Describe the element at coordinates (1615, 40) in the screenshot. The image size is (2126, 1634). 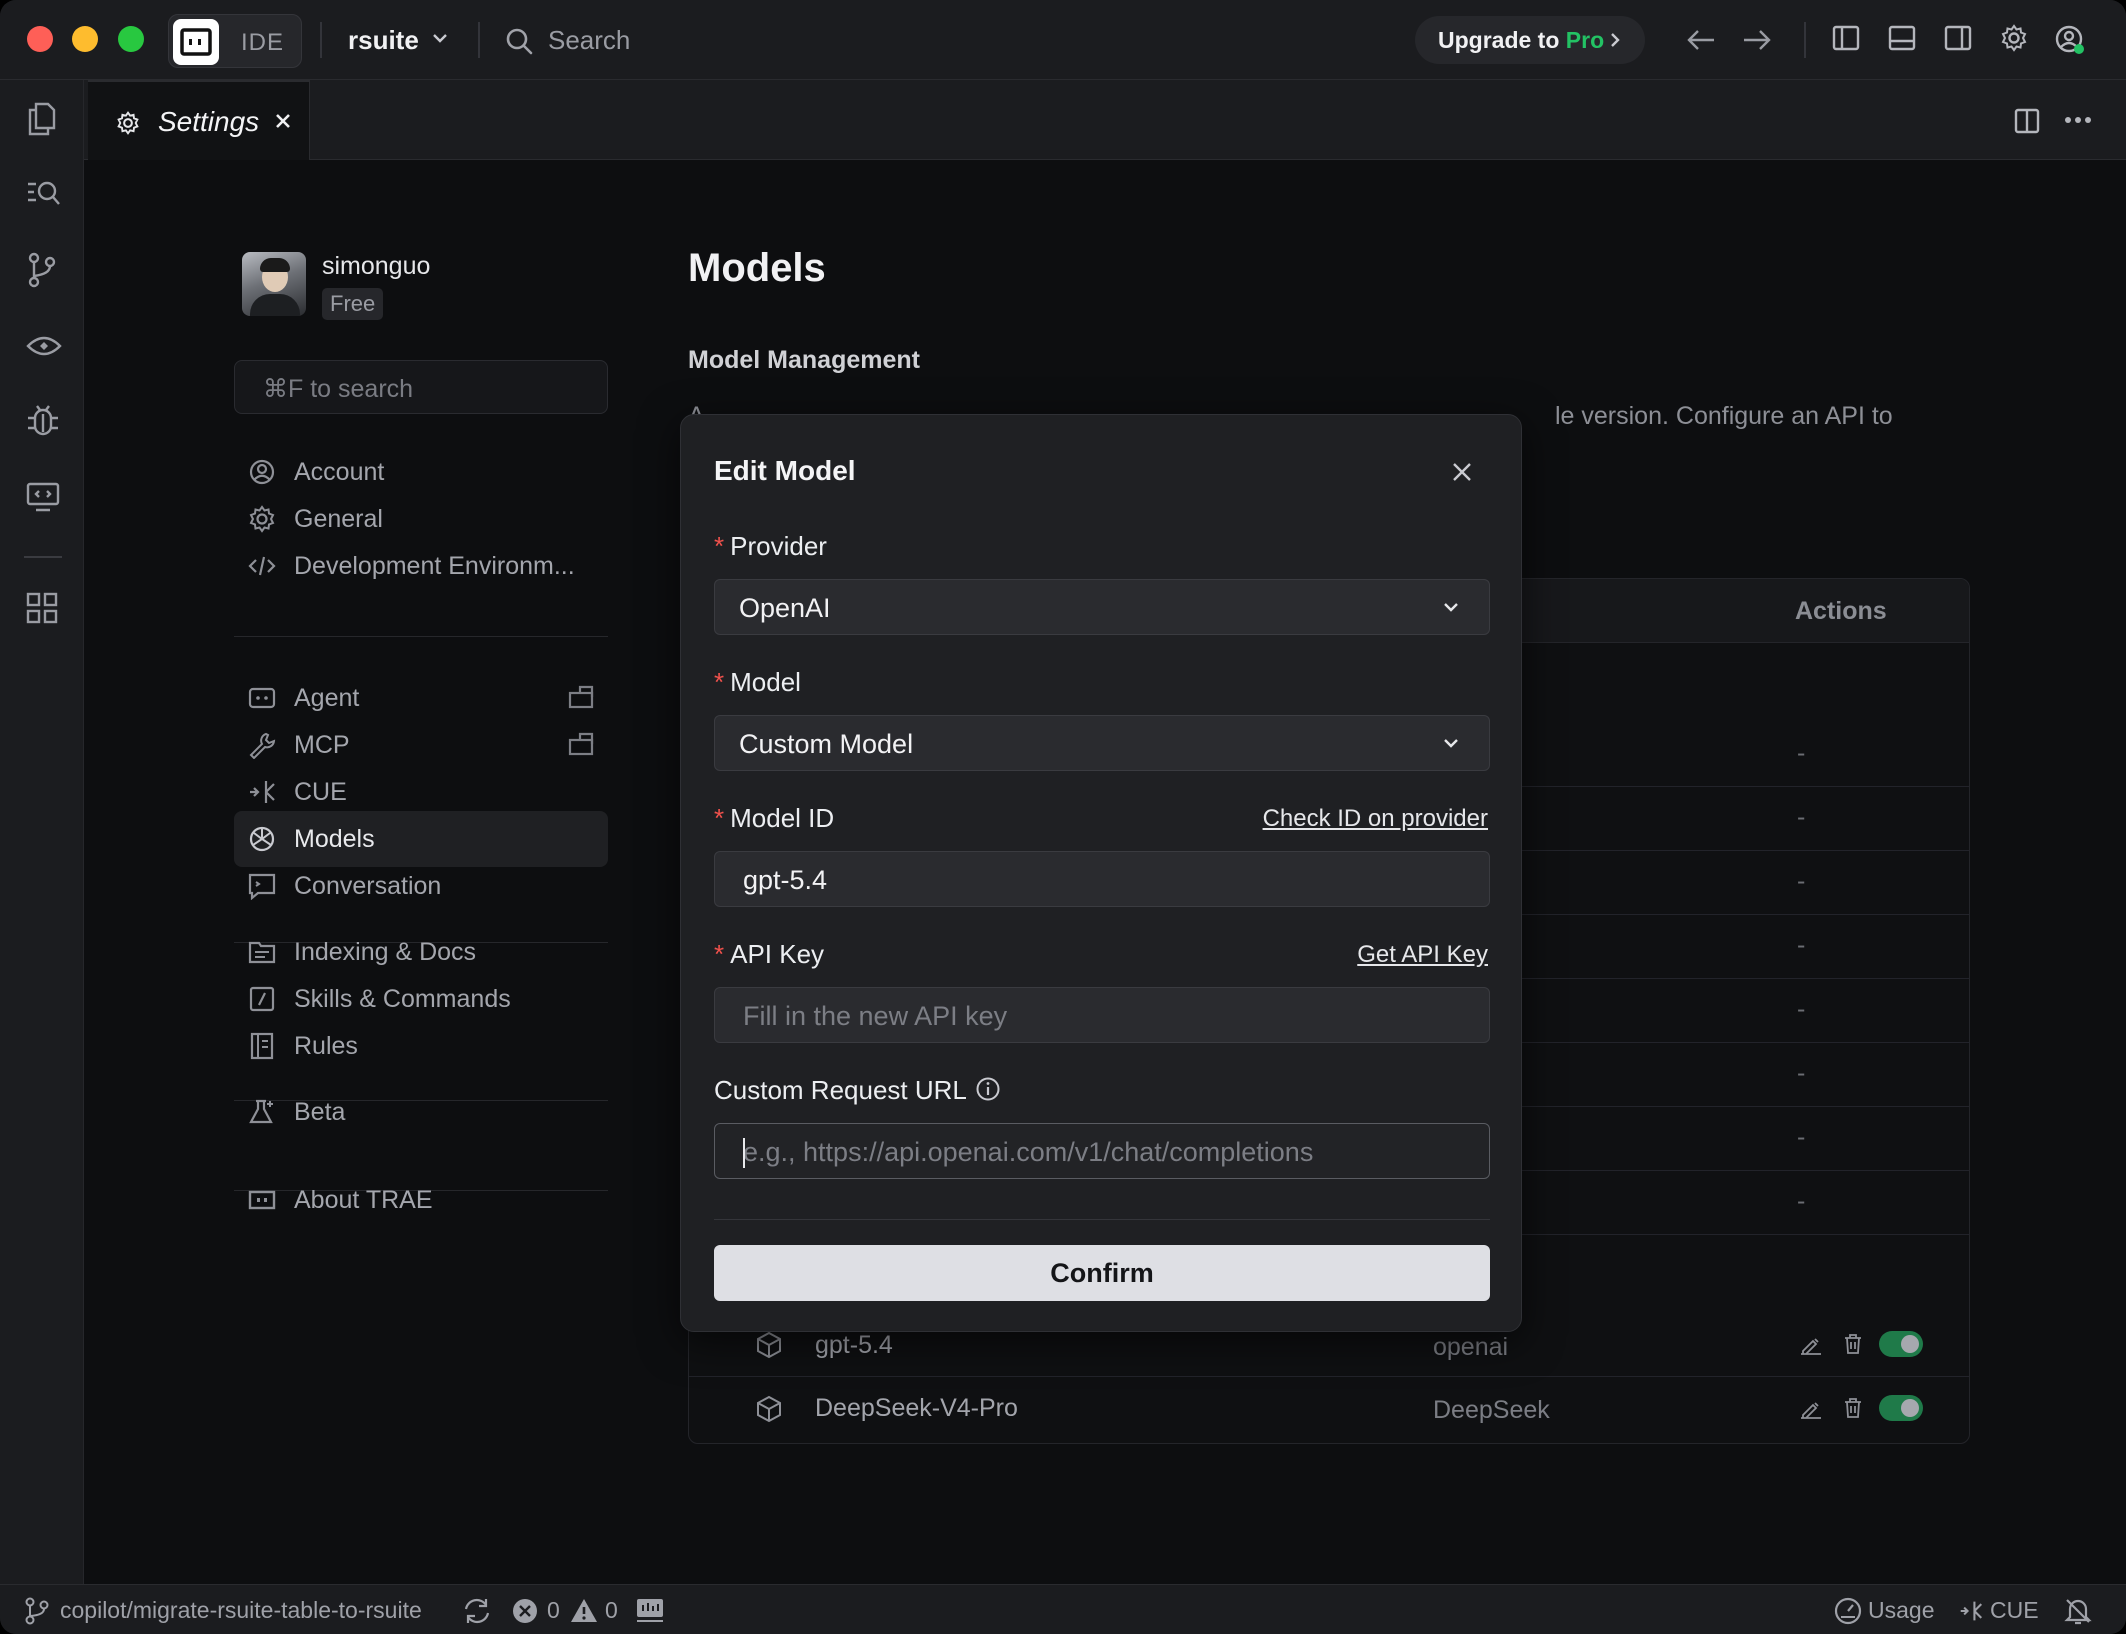
I see `chevron-right-icon` at that location.